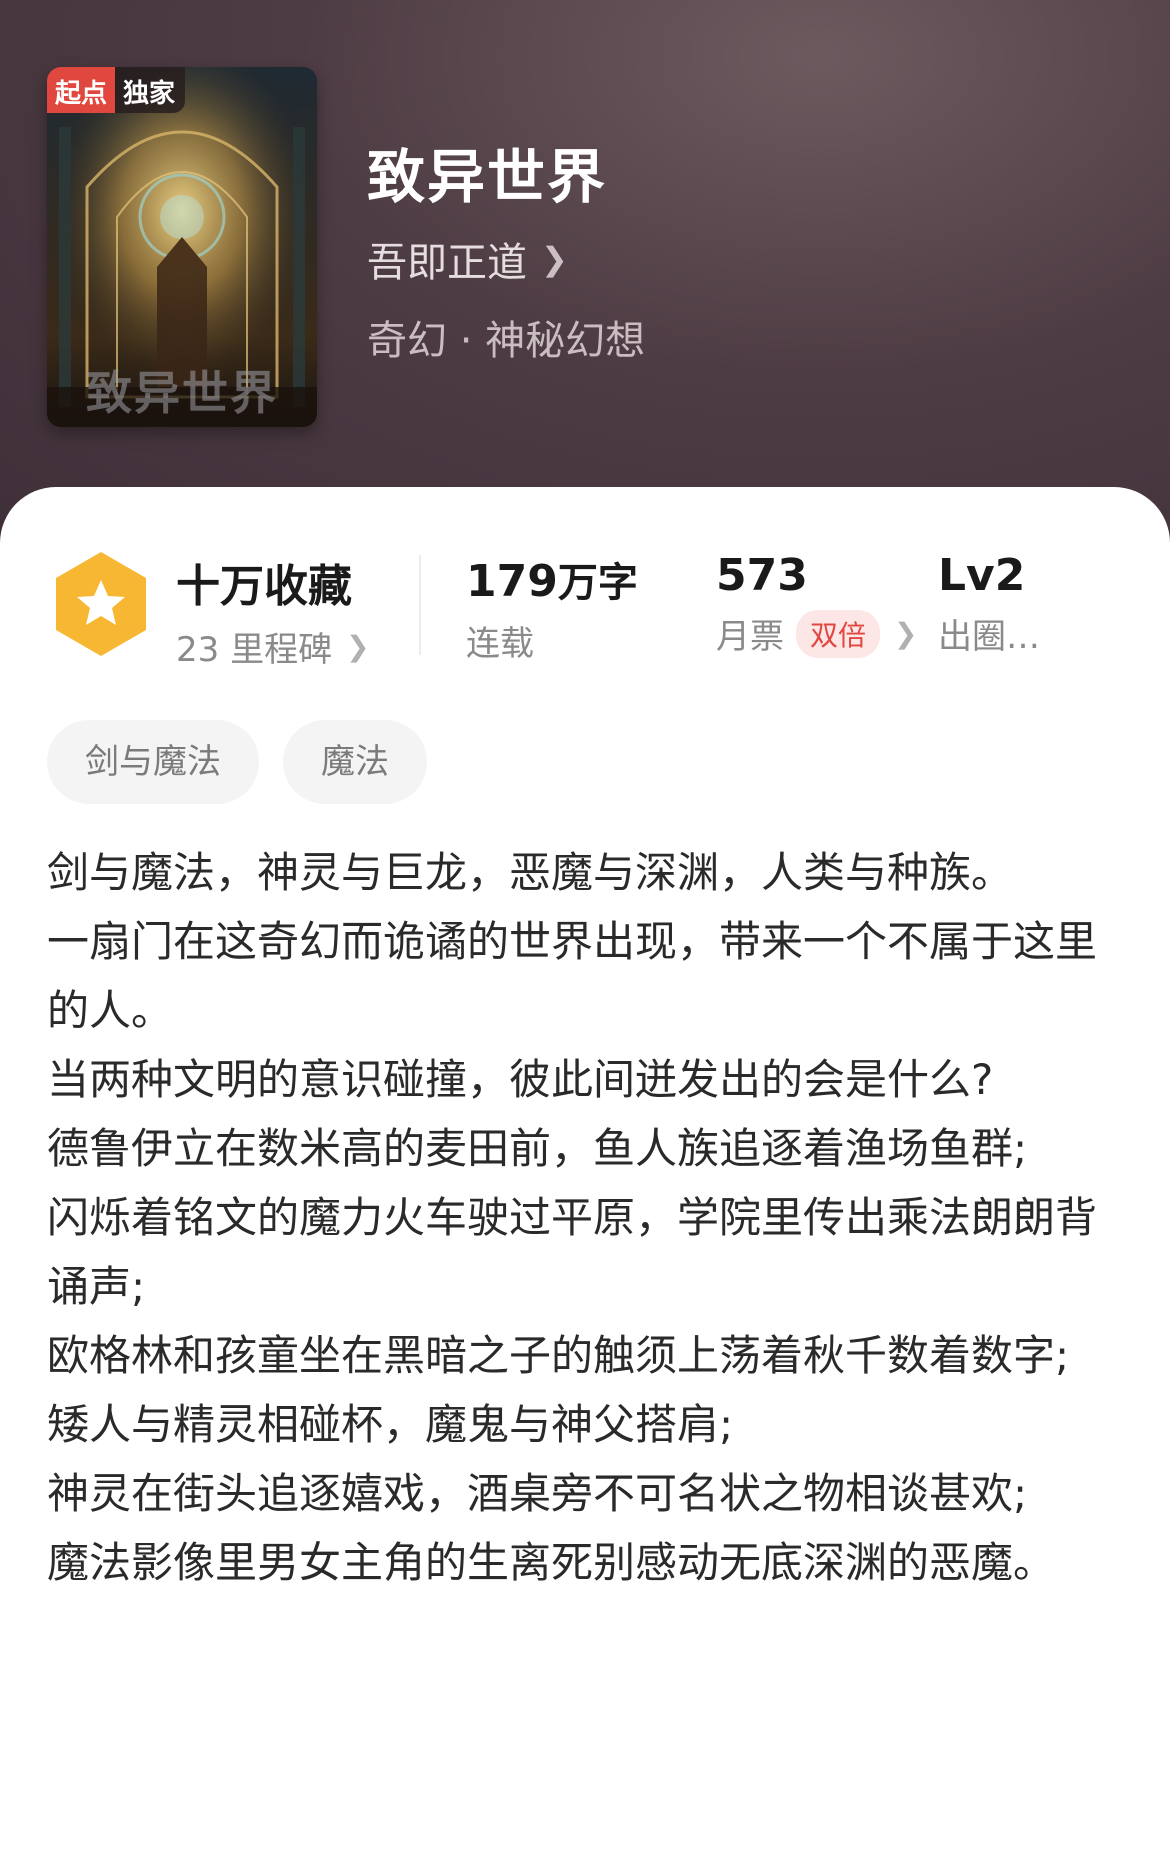  I want to click on double-badge: 双倍, so click(838, 633).